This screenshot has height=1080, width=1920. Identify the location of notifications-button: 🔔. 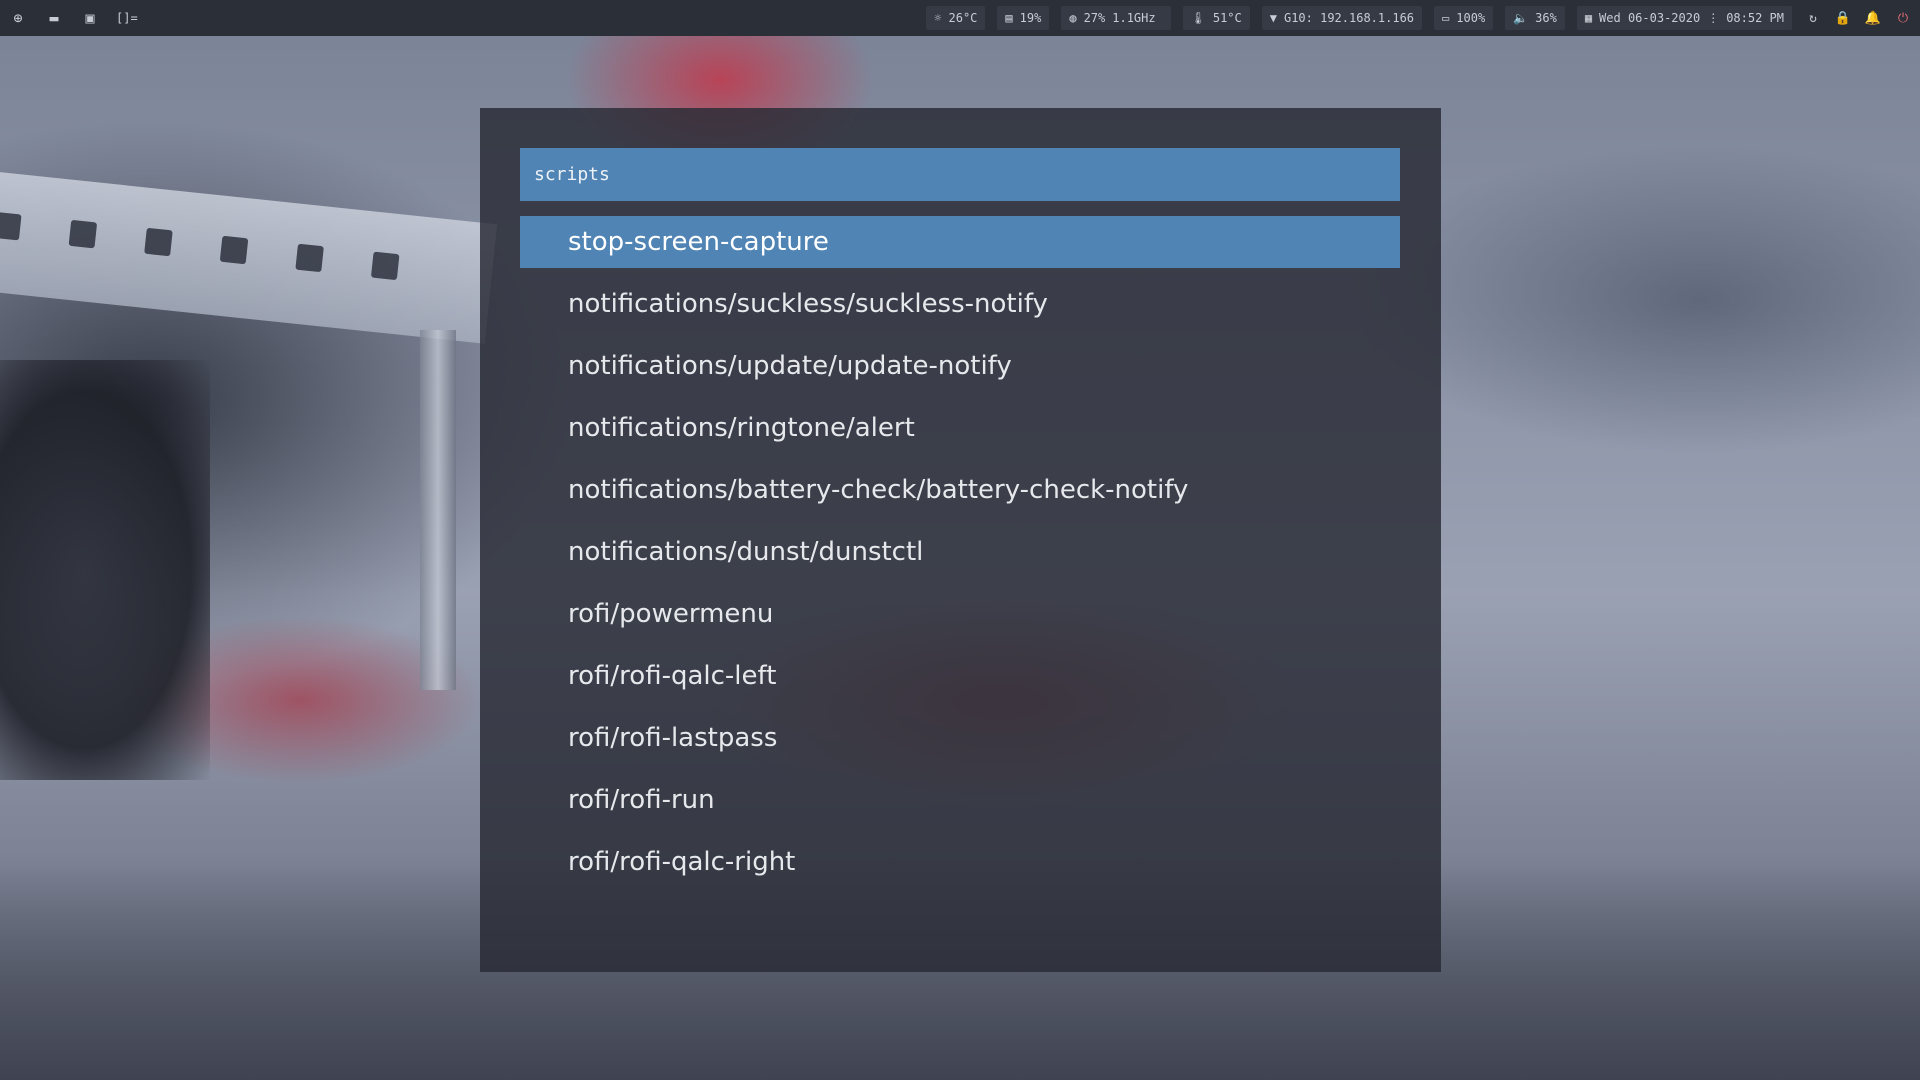
(1873, 18).